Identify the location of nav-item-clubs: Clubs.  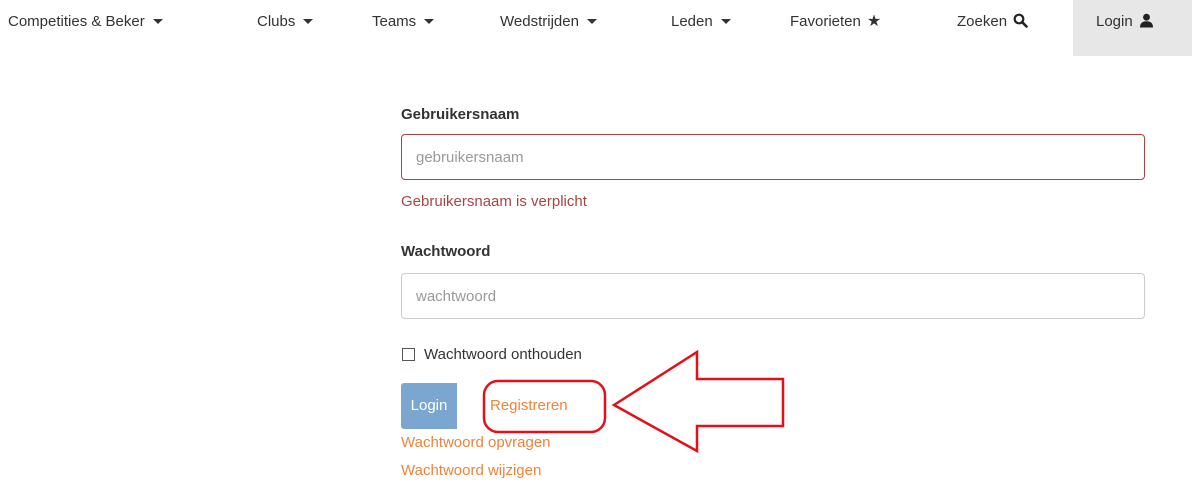
(285, 28).